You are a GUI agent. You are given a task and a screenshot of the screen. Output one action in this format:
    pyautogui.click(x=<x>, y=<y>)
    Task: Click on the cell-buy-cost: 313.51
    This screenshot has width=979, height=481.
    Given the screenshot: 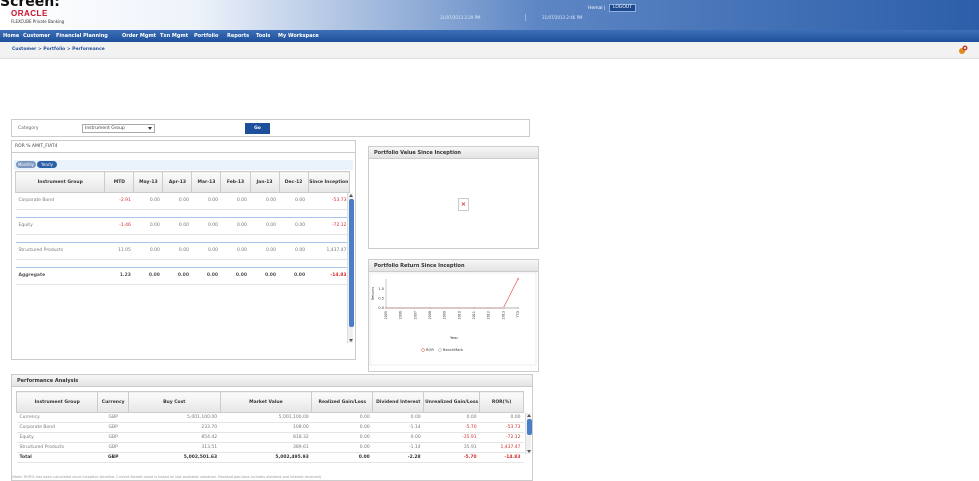 What is the action you would take?
    pyautogui.click(x=174, y=447)
    